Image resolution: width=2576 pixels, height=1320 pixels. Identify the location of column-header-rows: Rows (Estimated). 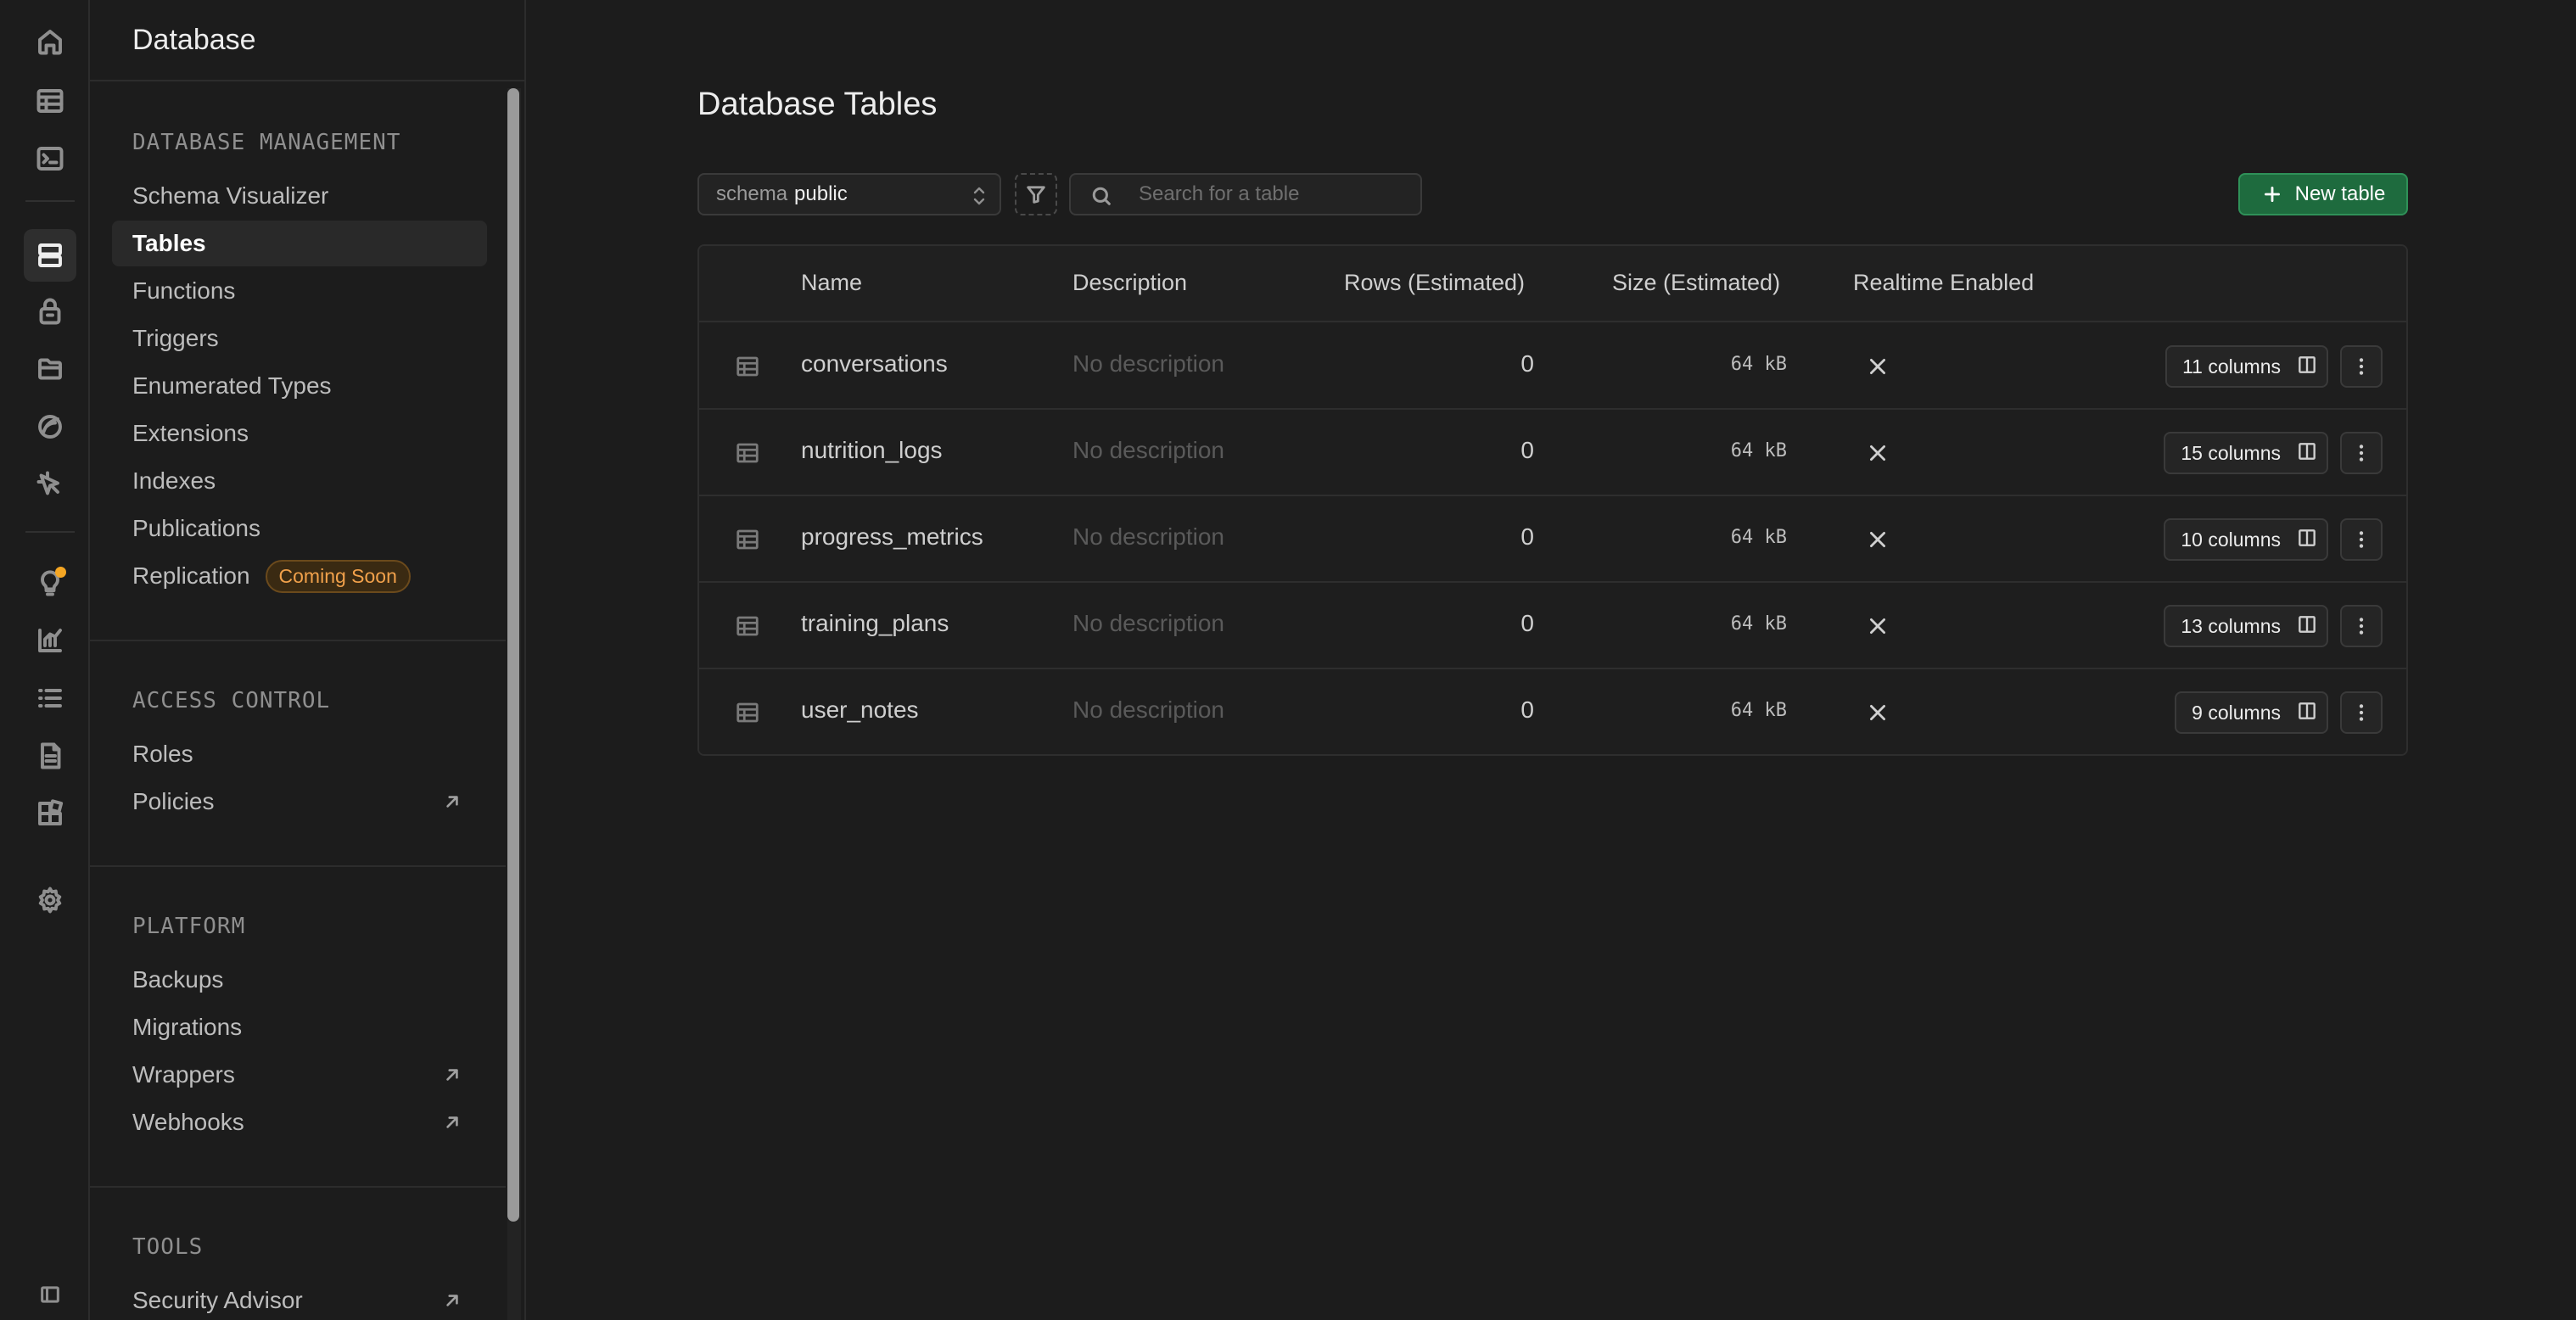
(1435, 282).